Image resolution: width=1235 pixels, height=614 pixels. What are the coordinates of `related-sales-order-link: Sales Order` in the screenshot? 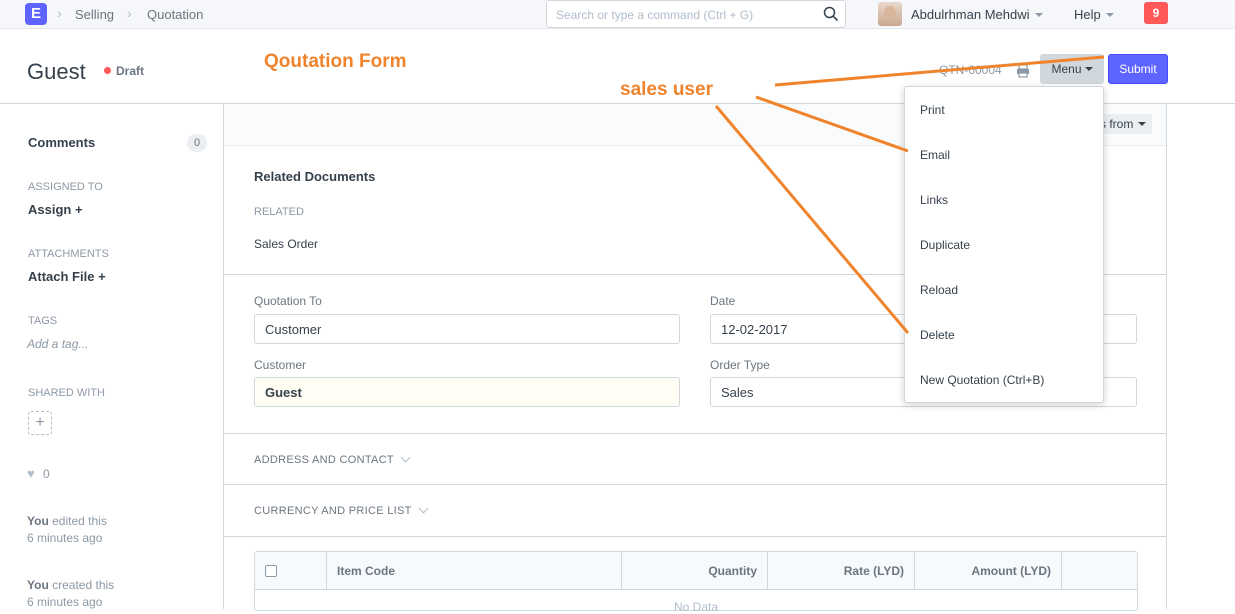 It's located at (286, 244).